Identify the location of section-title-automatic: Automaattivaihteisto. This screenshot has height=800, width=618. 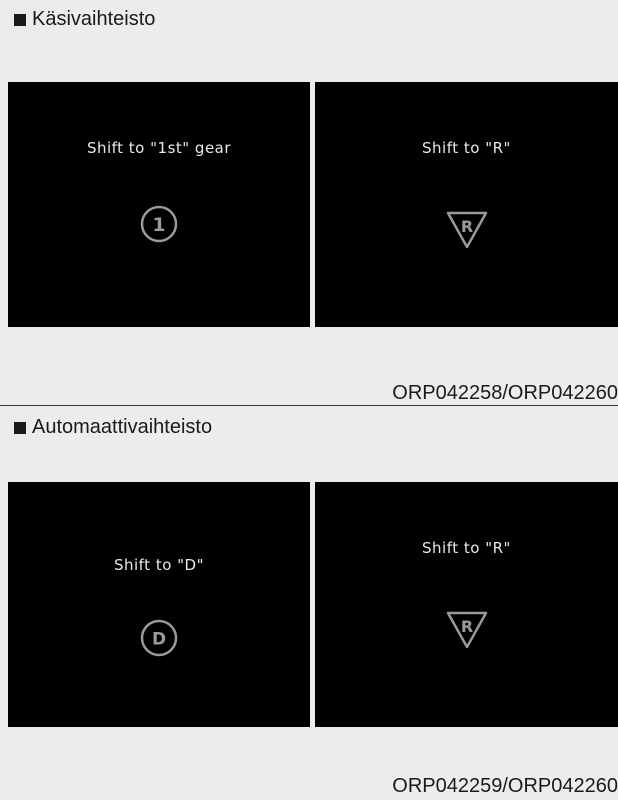
(113, 427).